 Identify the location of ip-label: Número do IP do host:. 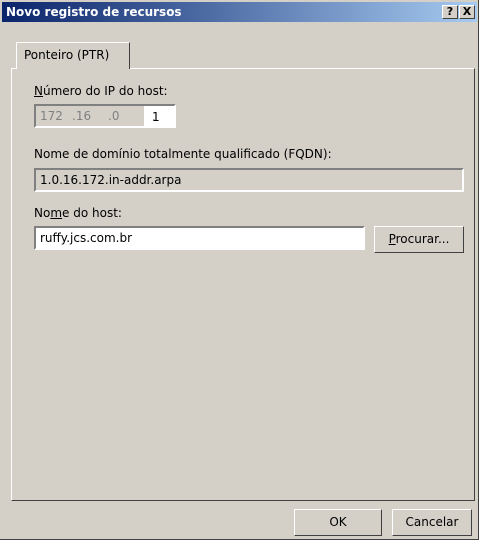
(101, 91).